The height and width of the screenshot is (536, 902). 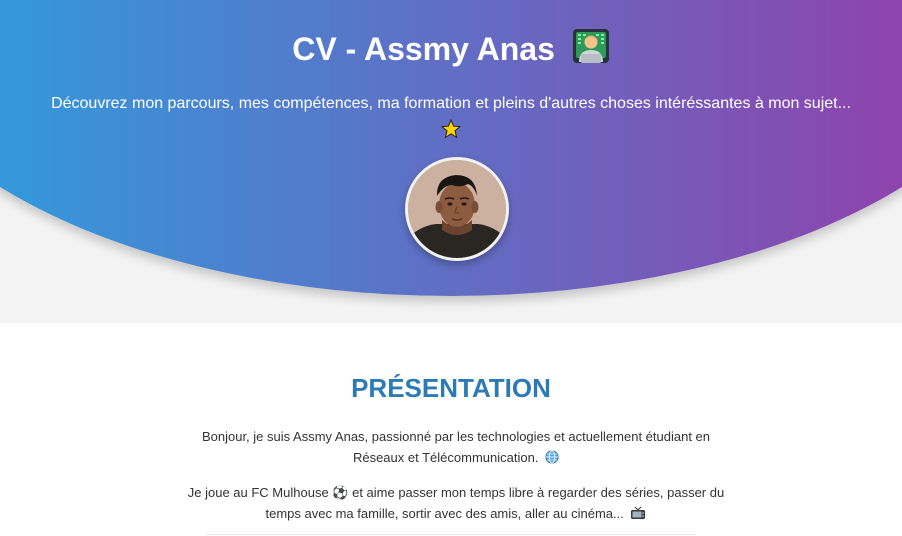 I want to click on page-title-text: CV - Assmy Anas, so click(x=423, y=49).